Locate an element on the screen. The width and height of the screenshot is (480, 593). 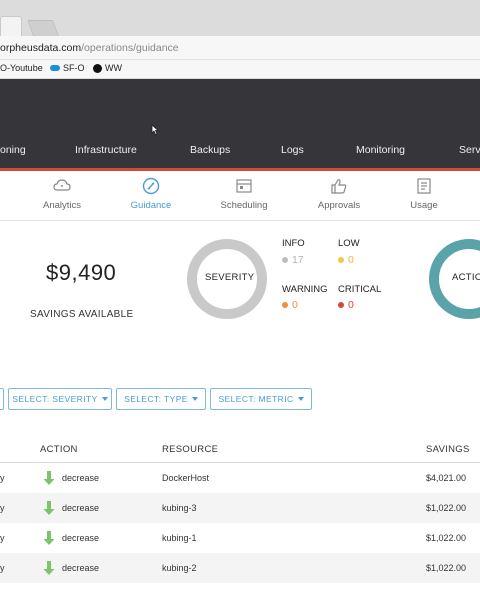
bookmark-label: SF-O is located at coordinates (74, 68).